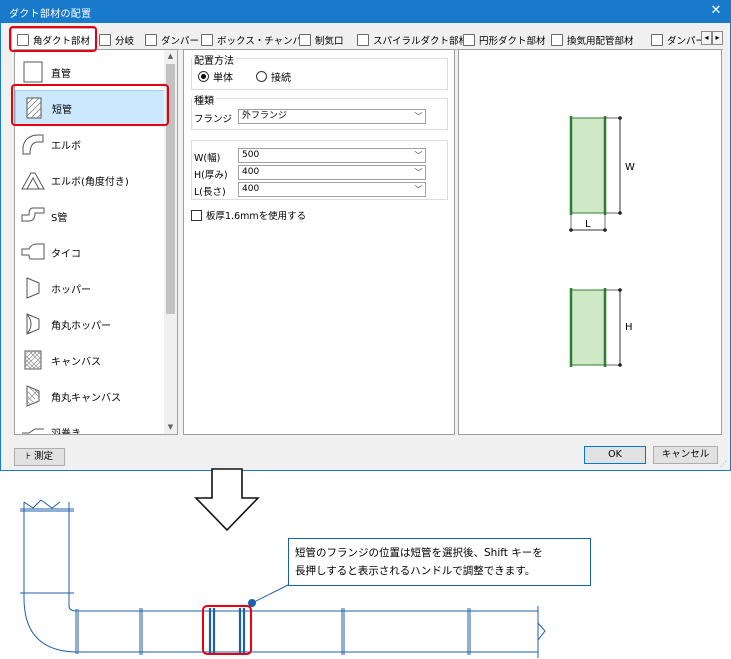 The height and width of the screenshot is (659, 731). Describe the element at coordinates (256, 39) in the screenshot. I see `tab-box-chamber: ボックス・チャンバー` at that location.